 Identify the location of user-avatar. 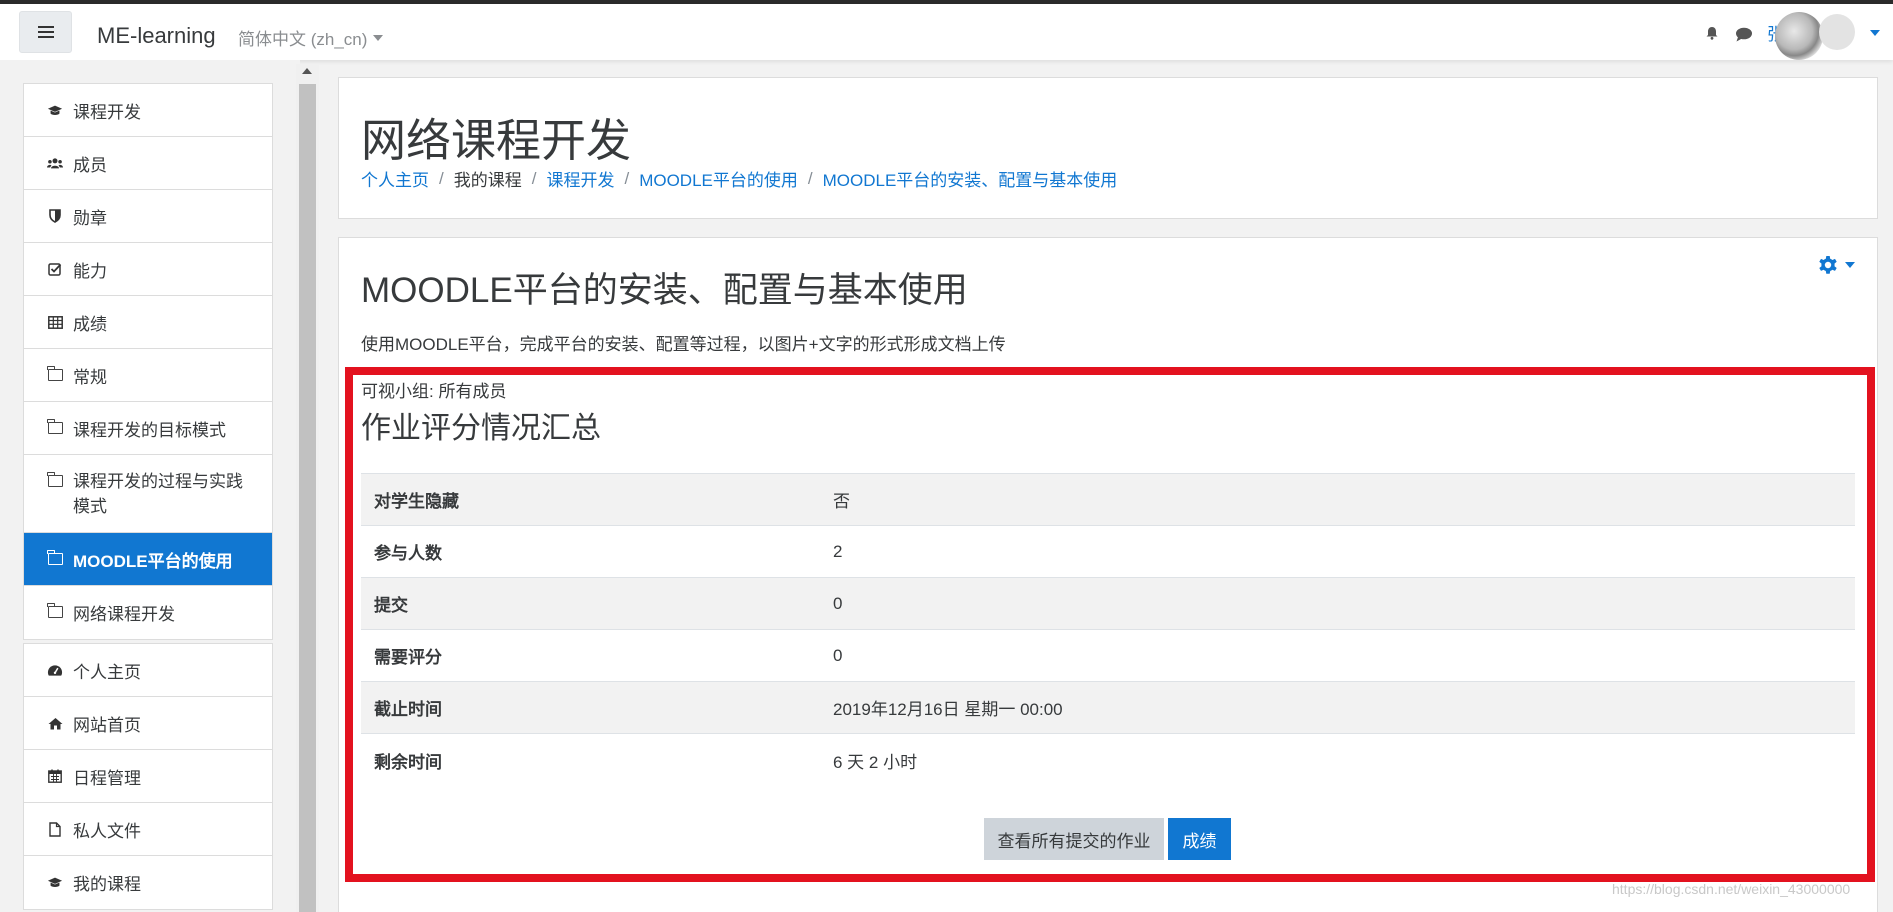
(1799, 36).